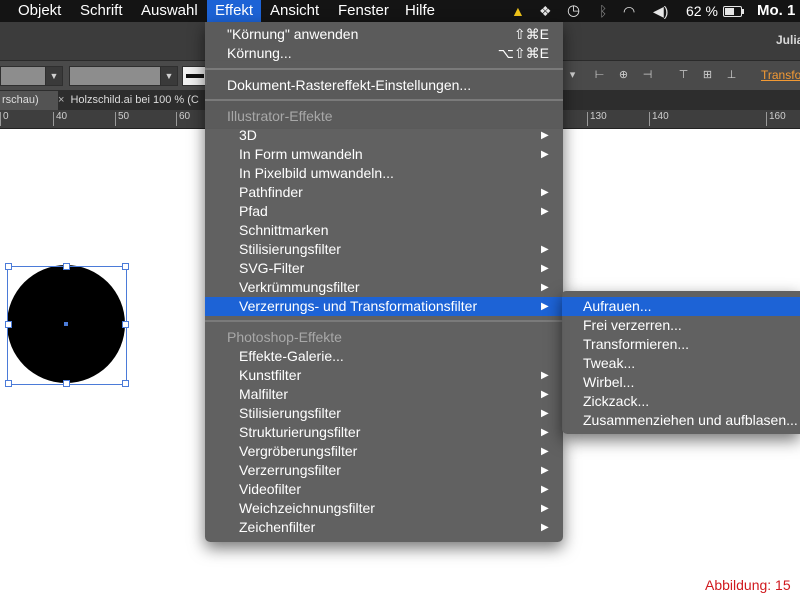 This screenshot has height=600, width=800. Describe the element at coordinates (384, 394) in the screenshot. I see `menu-item-malfilter: Malfilter ▶` at that location.